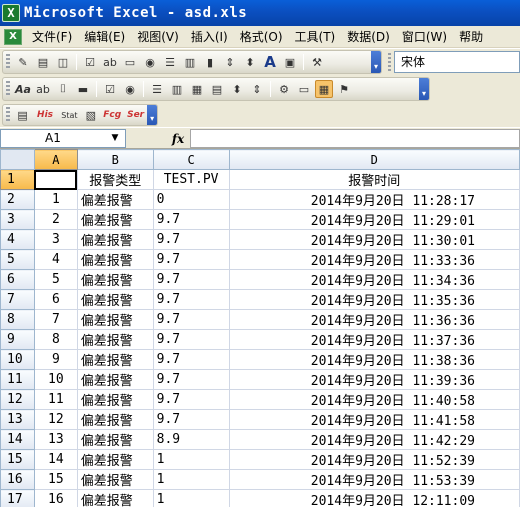  Describe the element at coordinates (55, 479) in the screenshot. I see `cell-a: 15` at that location.